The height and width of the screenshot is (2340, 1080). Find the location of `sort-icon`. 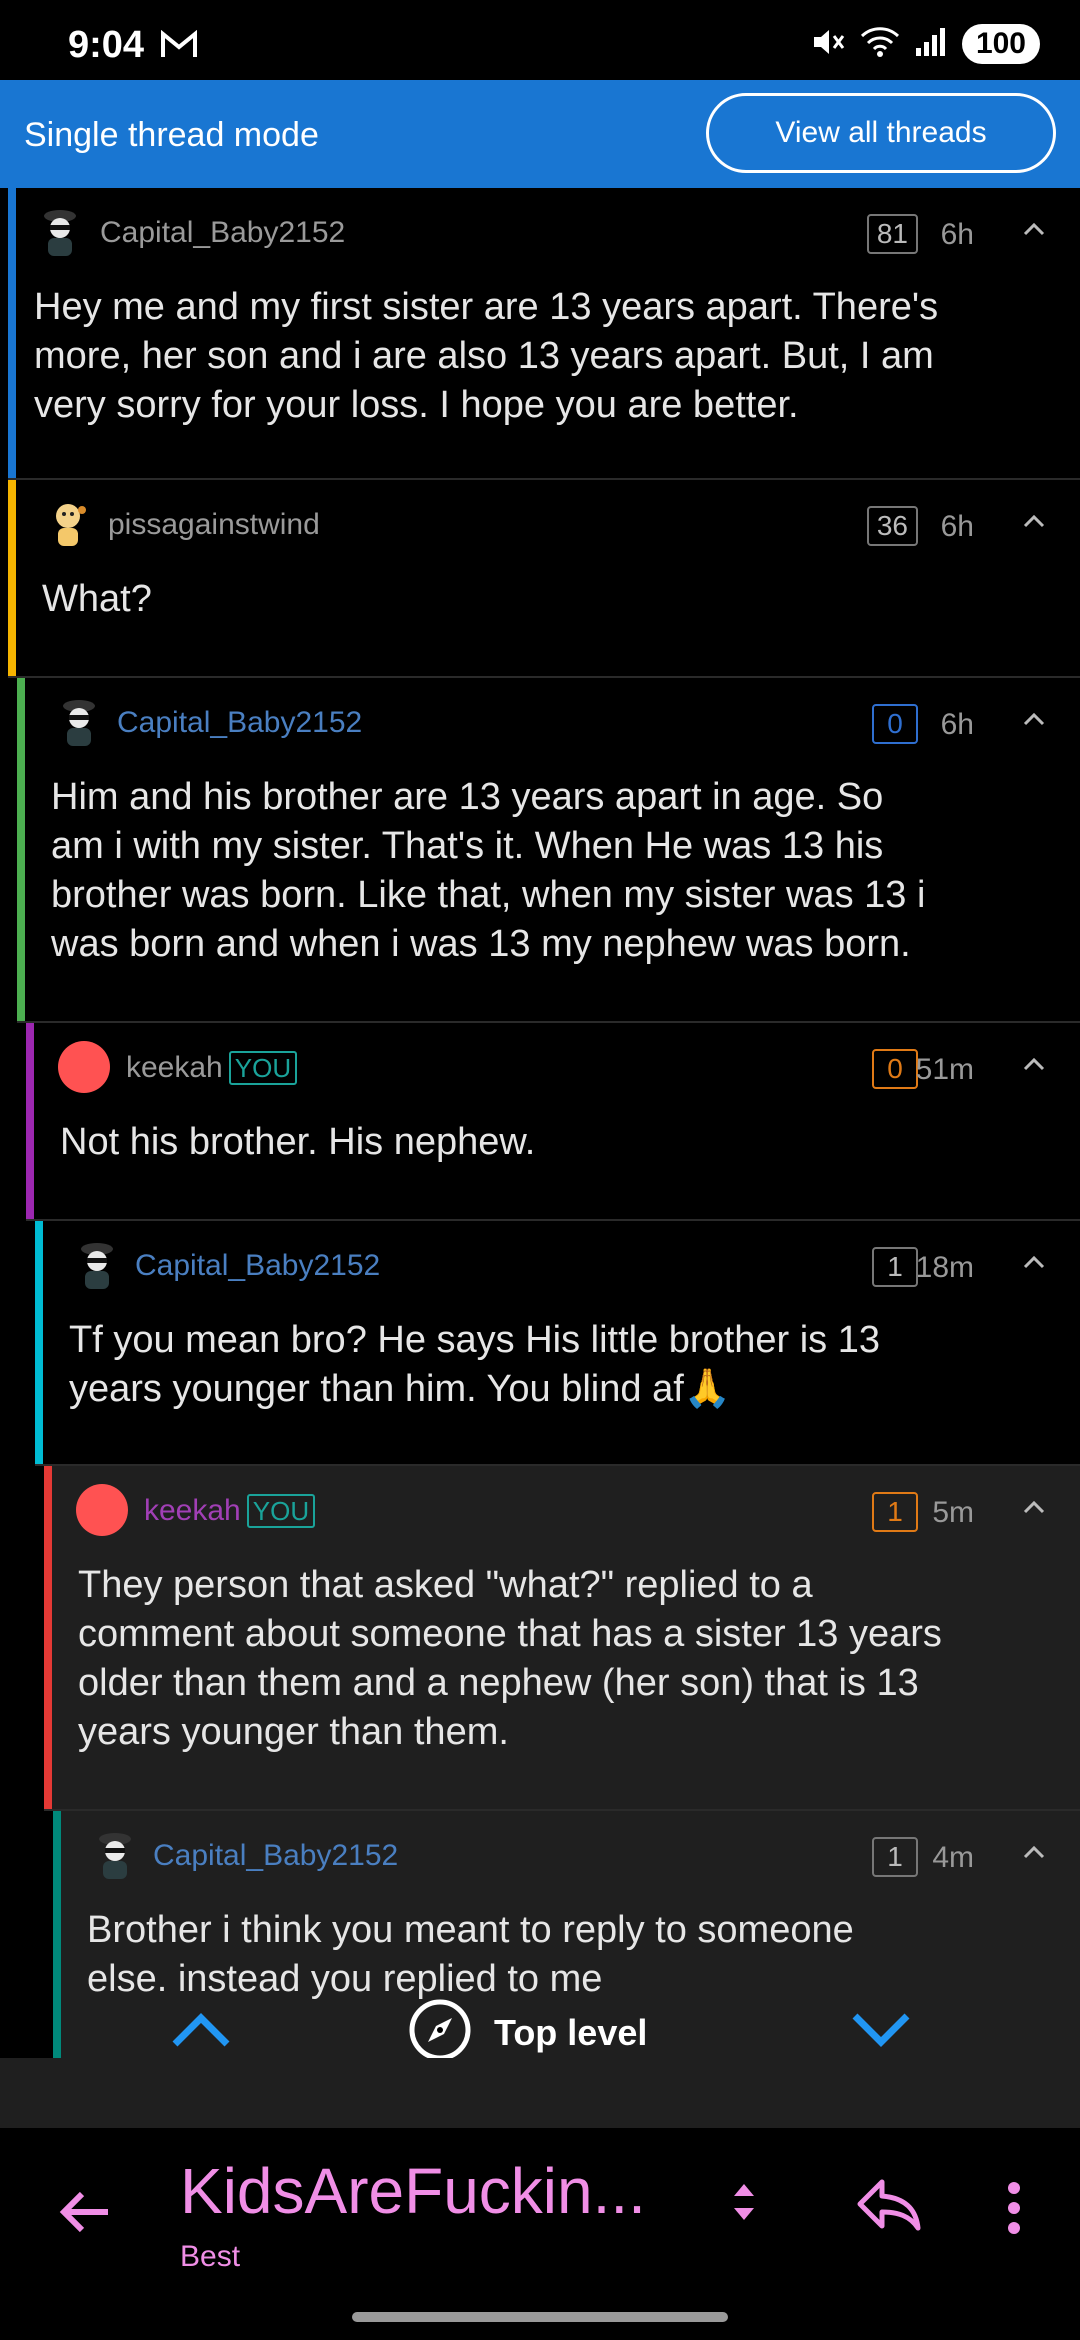

sort-icon is located at coordinates (744, 2204).